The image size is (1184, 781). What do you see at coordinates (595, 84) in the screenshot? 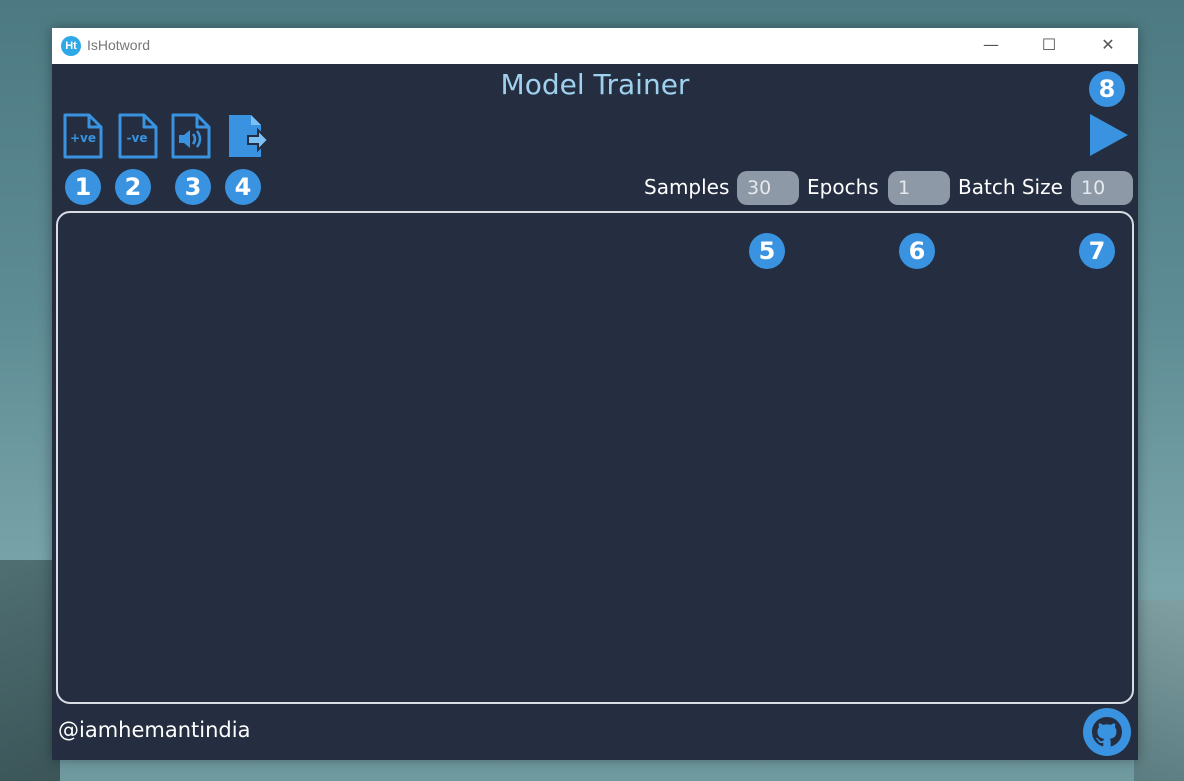
I see `page-title: Model Trainer` at bounding box center [595, 84].